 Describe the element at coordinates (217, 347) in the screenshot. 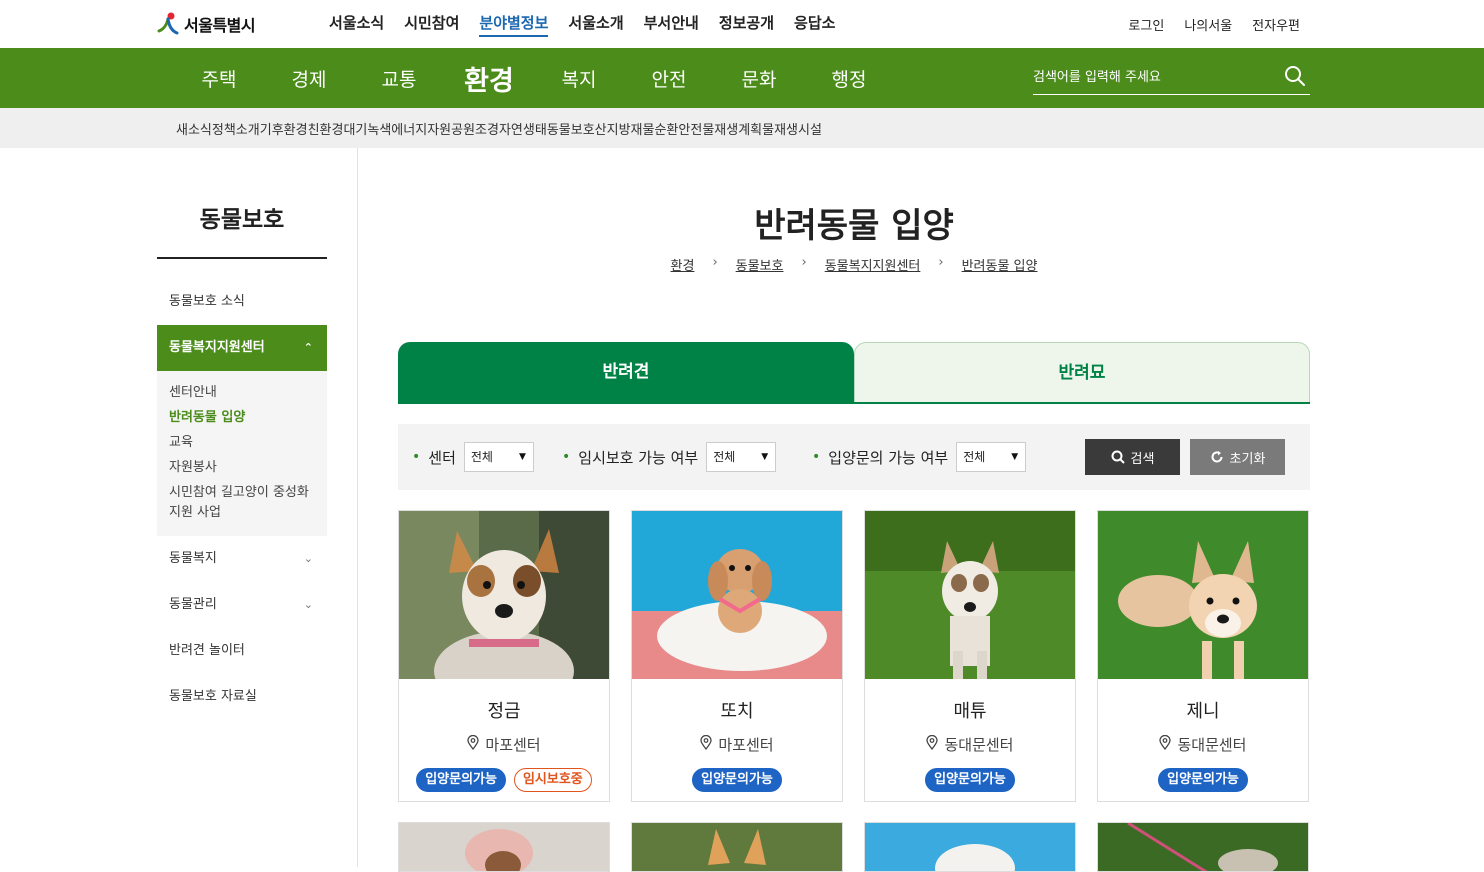

I see `sidebar-item-label: 동물복지지원센터` at that location.